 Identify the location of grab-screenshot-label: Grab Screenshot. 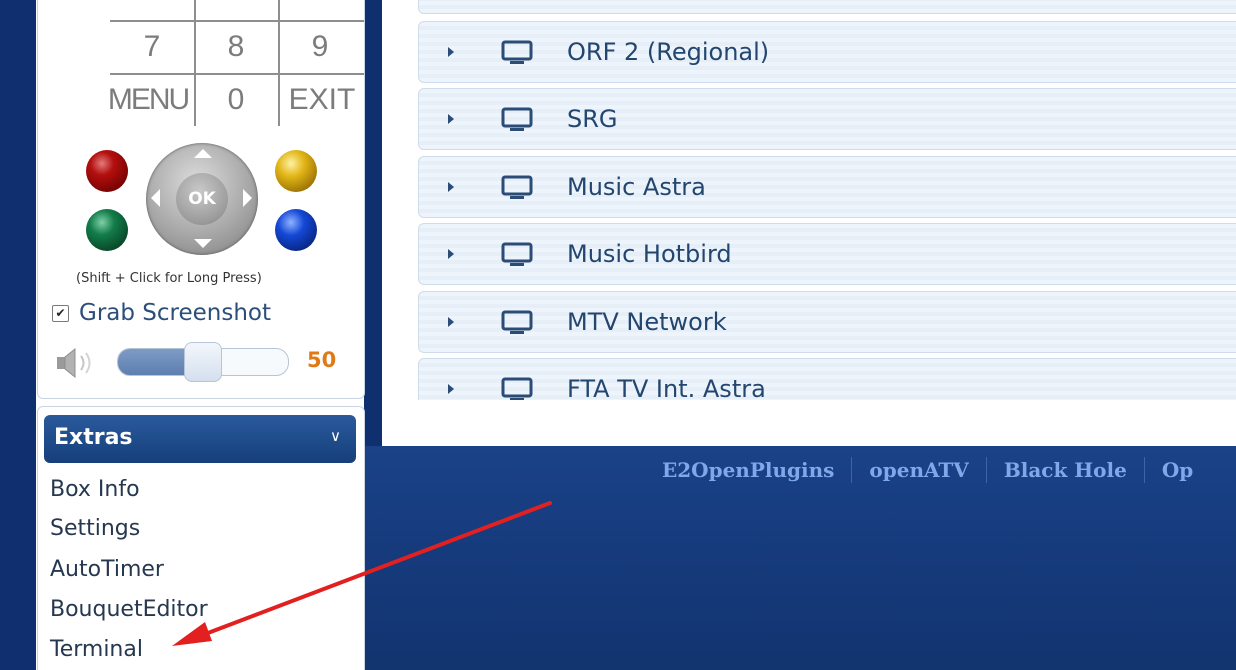
(175, 313).